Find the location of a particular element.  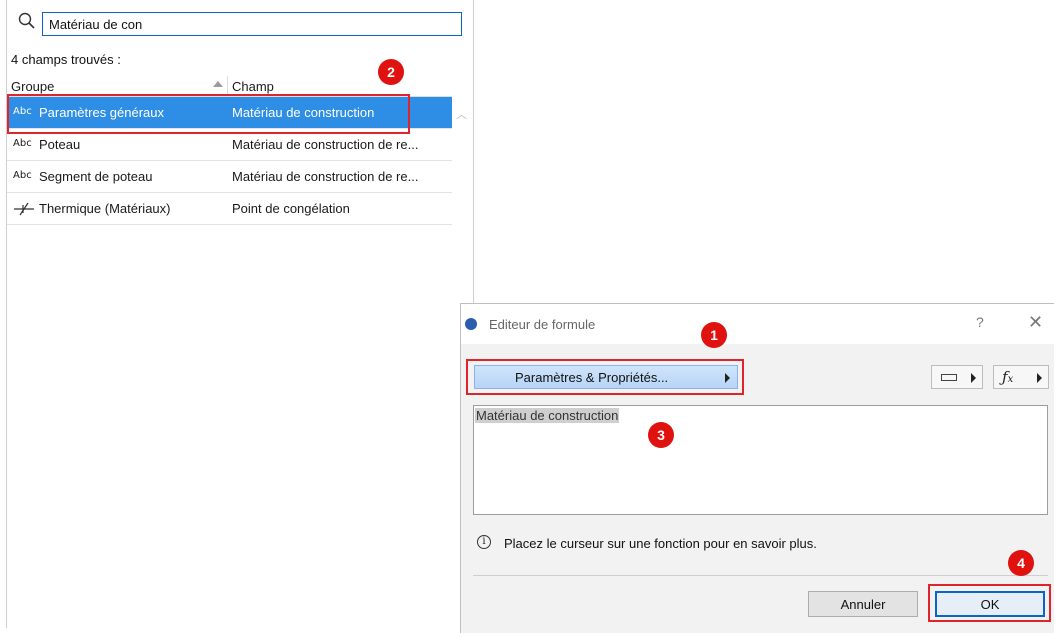

units-button is located at coordinates (957, 377).